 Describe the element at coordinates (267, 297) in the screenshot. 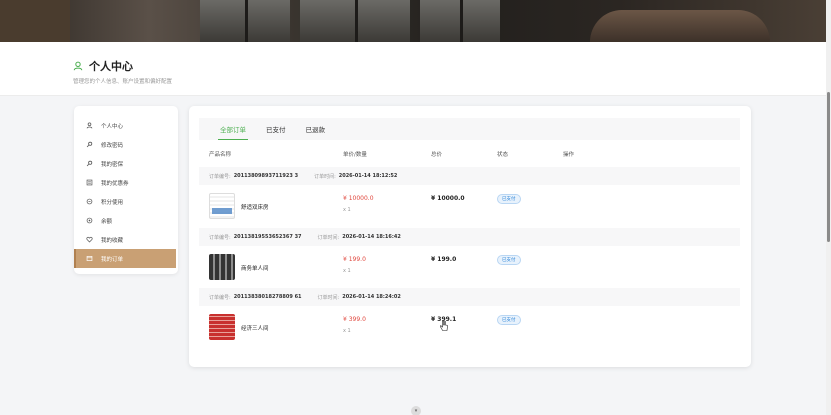

I see `order-no-value: 20113838018278809 61` at that location.